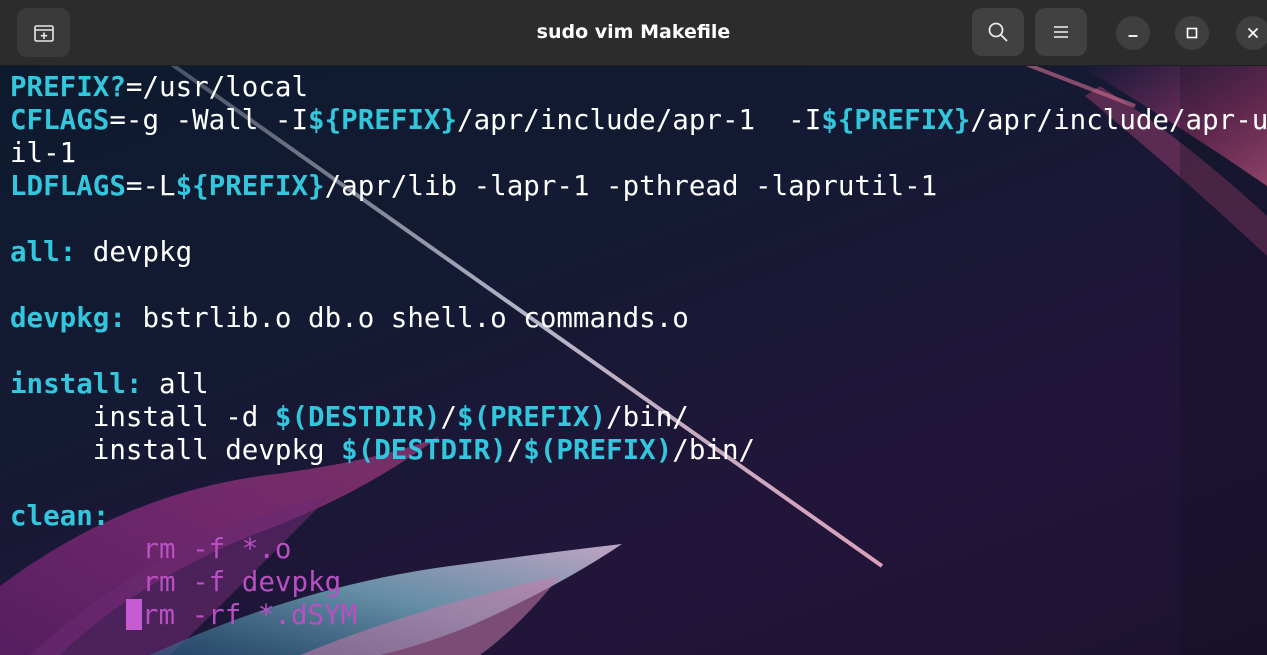  I want to click on search-button, so click(998, 32).